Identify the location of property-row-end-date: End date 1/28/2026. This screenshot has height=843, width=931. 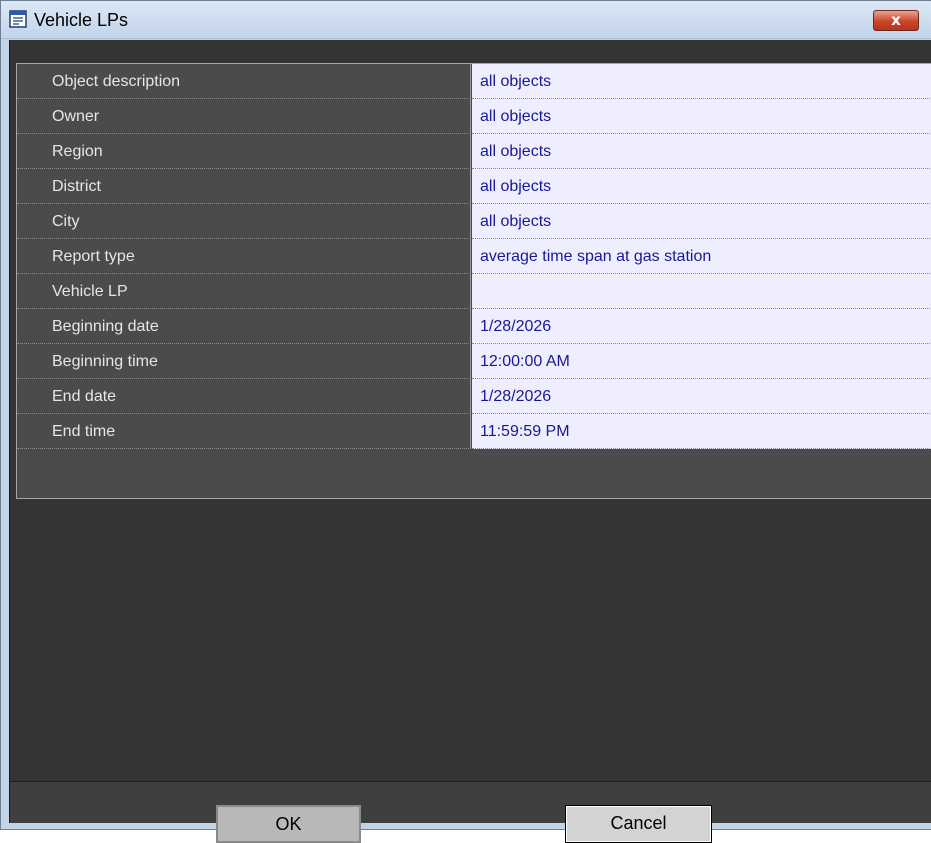
(474, 396).